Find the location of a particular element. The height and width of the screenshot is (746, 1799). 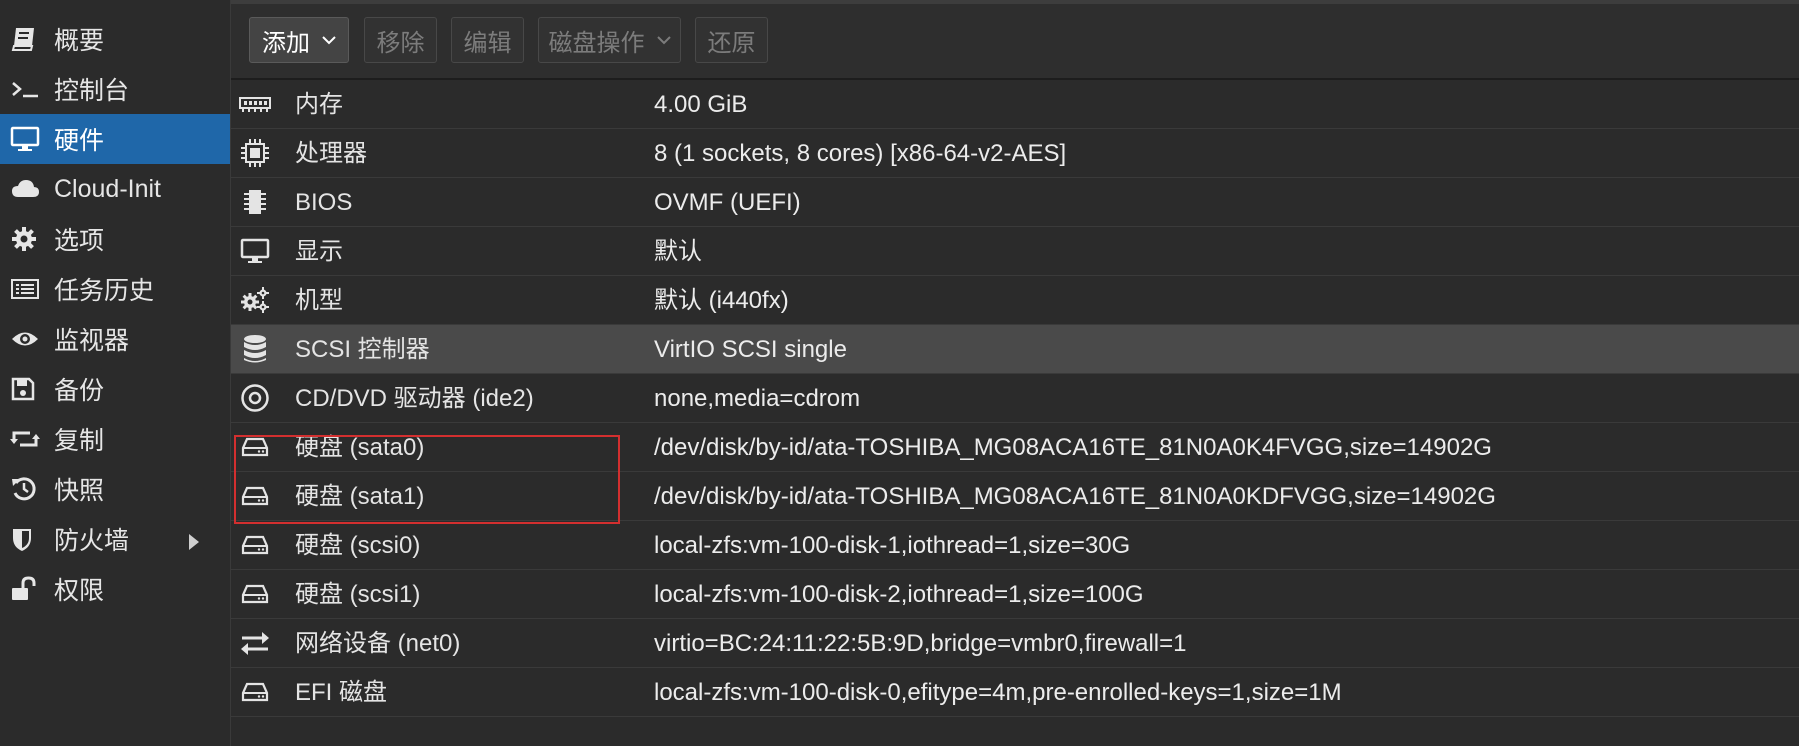

row-name: 硬盘 (sata0) is located at coordinates (360, 447).